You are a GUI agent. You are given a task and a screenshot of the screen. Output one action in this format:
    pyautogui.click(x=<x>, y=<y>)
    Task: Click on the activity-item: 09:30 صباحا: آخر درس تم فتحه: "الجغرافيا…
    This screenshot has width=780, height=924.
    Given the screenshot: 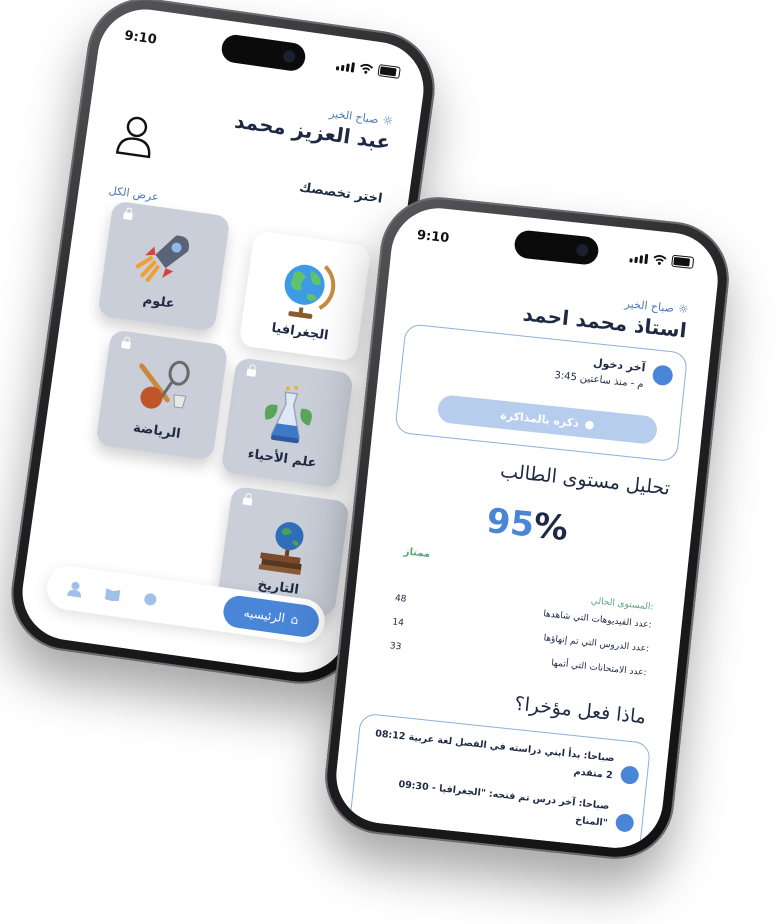 What is the action you would take?
    pyautogui.click(x=503, y=804)
    